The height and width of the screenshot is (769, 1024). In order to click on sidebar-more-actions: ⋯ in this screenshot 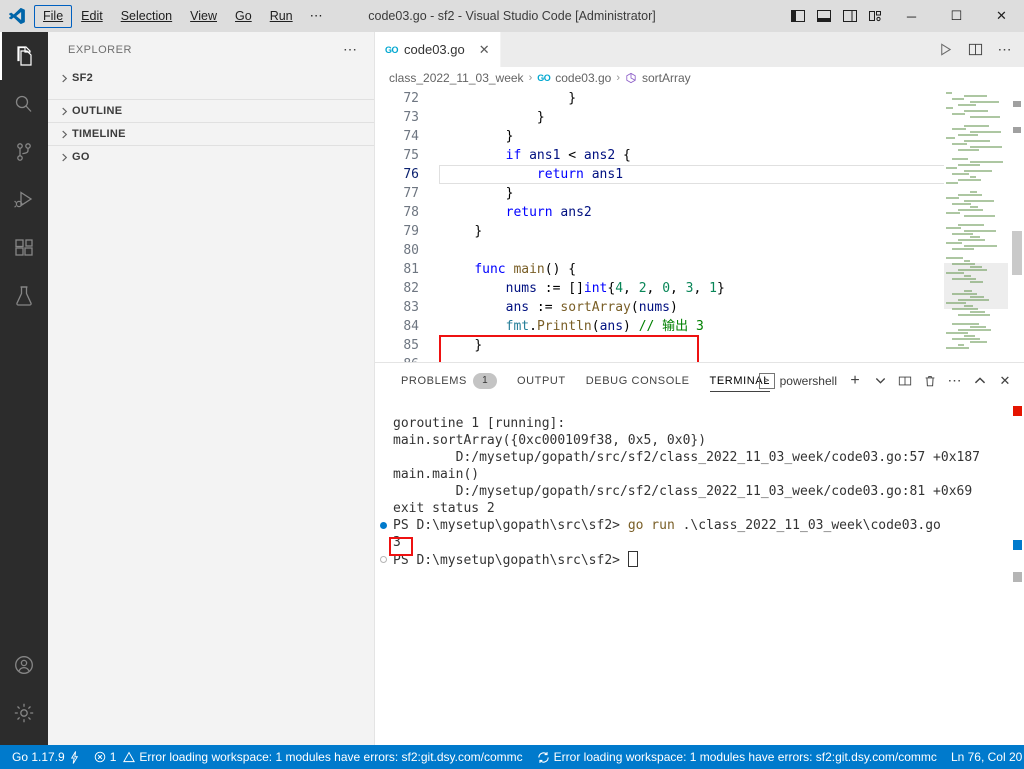, I will do `click(350, 49)`.